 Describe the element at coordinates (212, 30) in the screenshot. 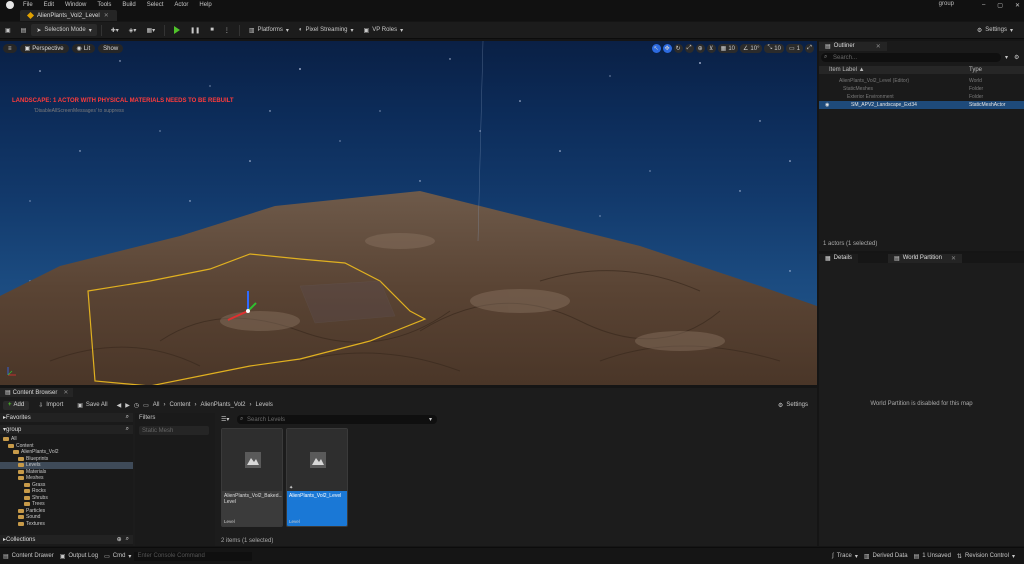

I see `stop-icon: ■` at that location.